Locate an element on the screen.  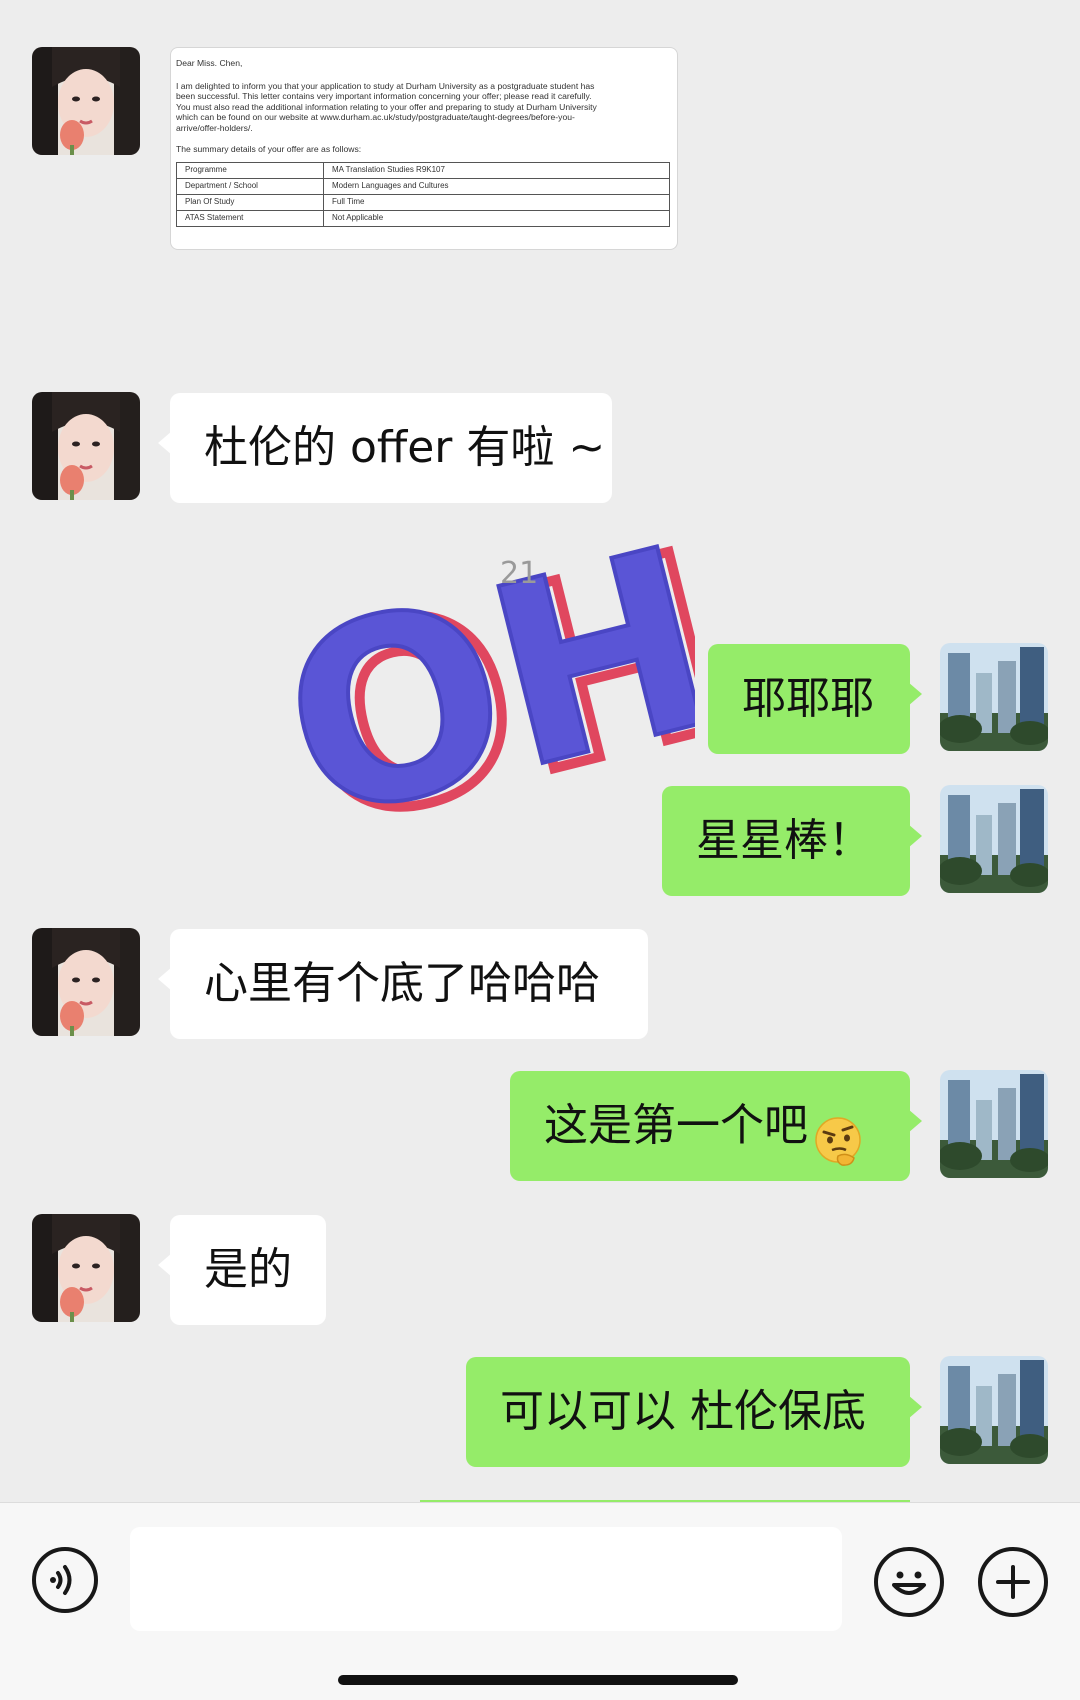
message-bubble-outgoing: 这是第一个吧 is located at coordinates (716, 1126).